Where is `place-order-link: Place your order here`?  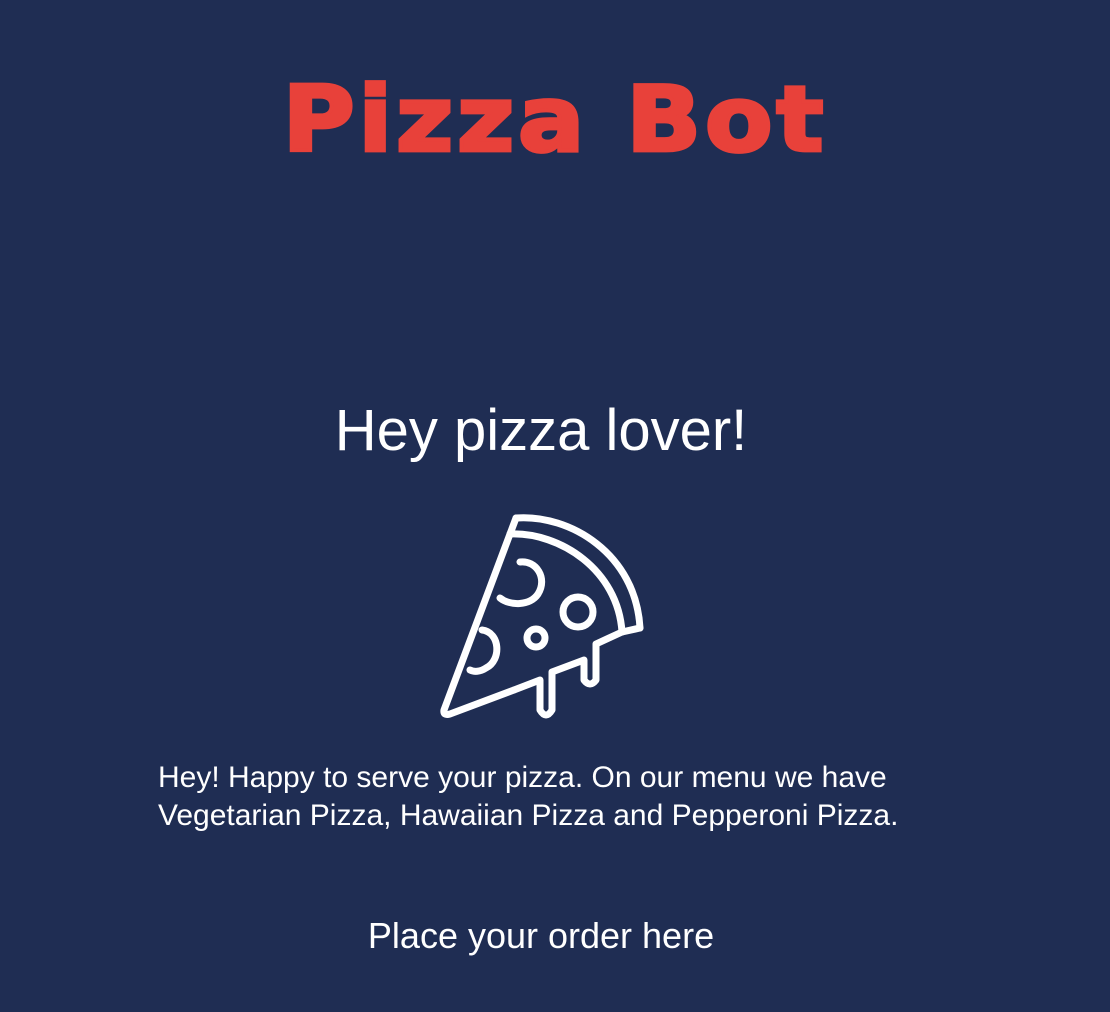 place-order-link: Place your order here is located at coordinates (541, 936).